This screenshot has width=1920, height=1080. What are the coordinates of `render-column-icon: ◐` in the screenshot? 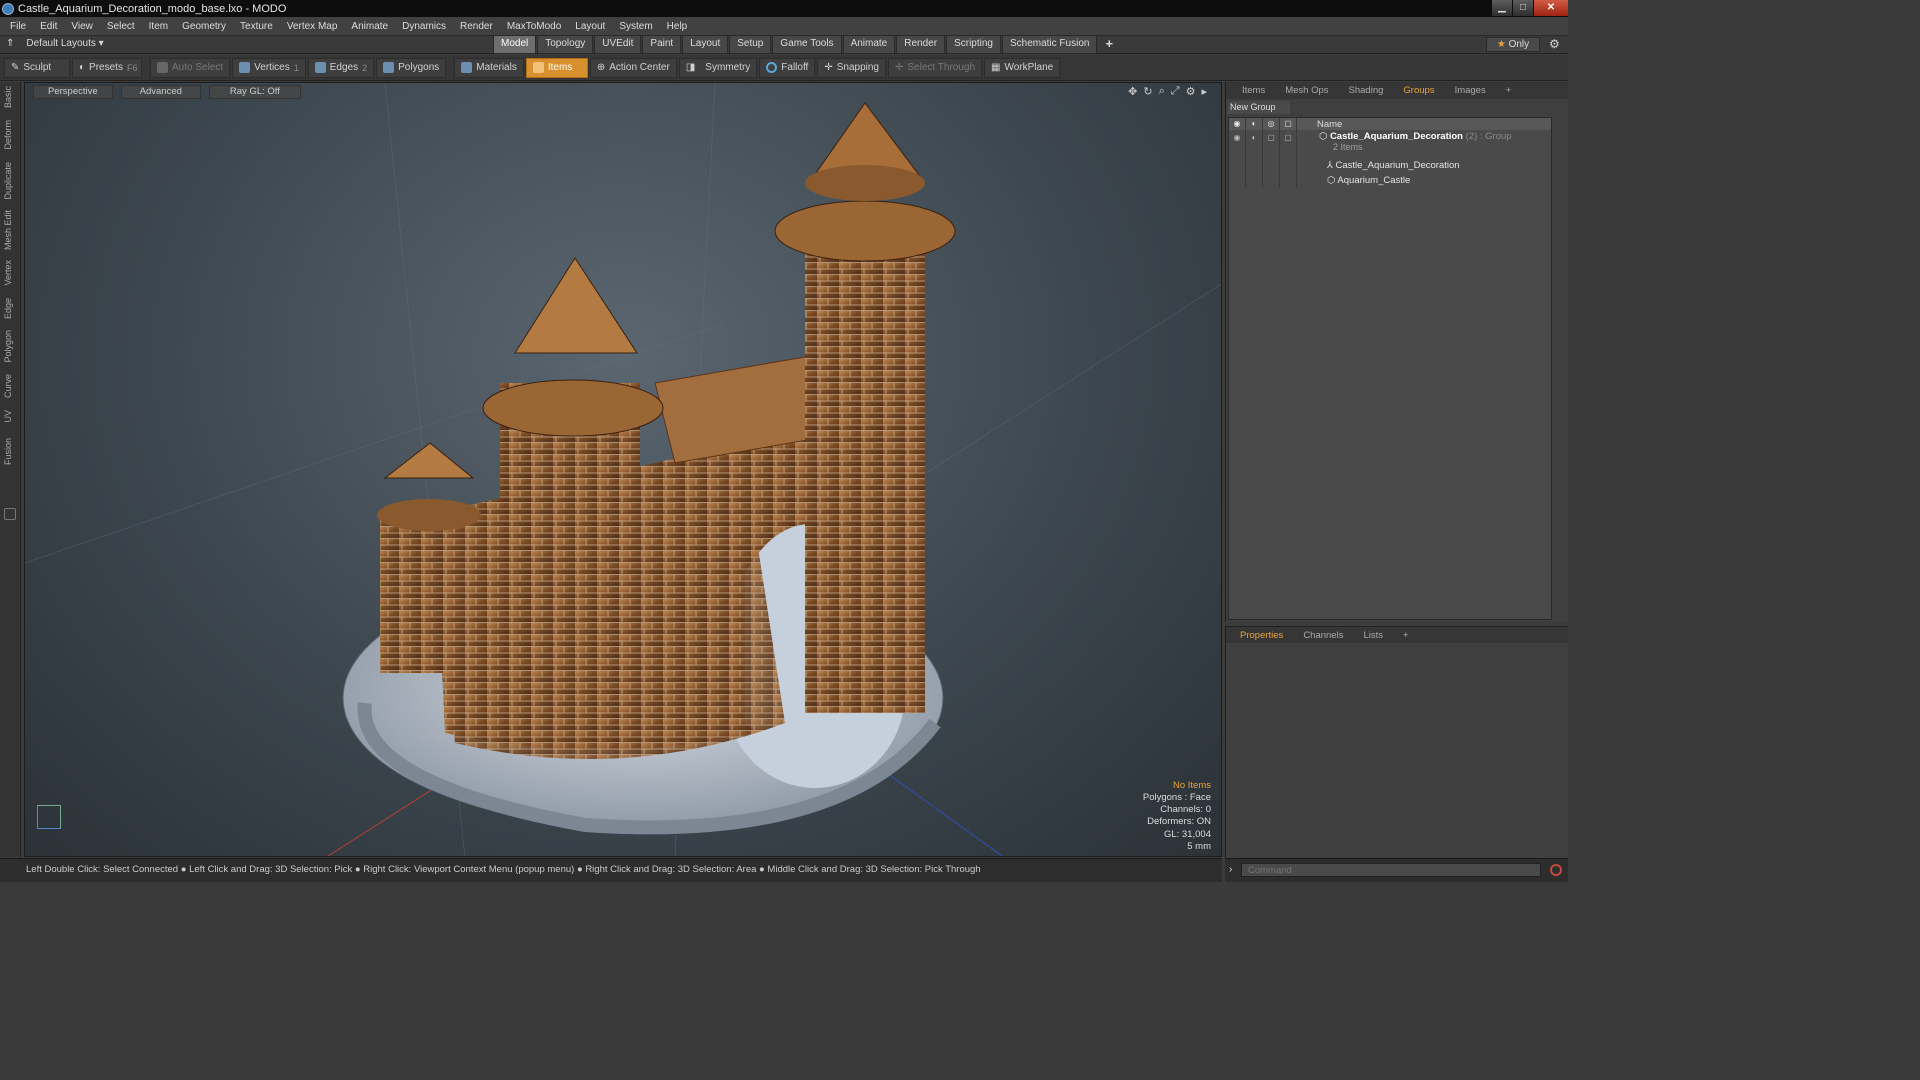 It's located at (1254, 124).